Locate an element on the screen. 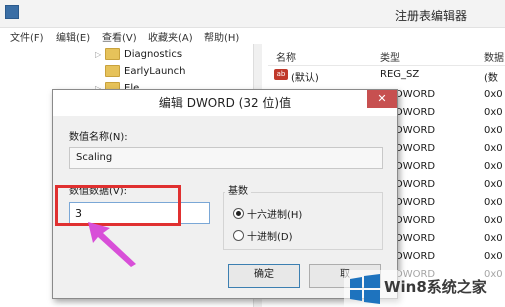 The height and width of the screenshot is (307, 505). pointer-arrow-icon is located at coordinates (112, 244).